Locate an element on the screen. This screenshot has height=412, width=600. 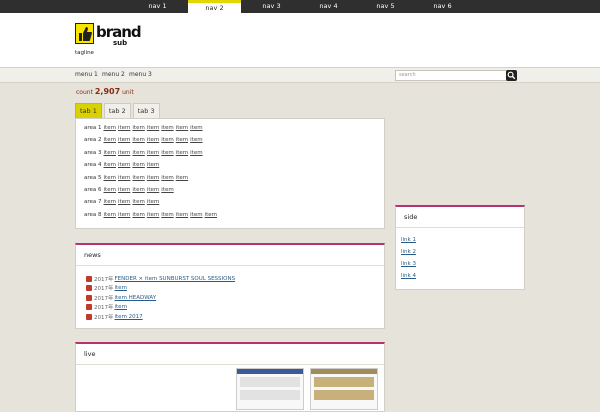
news-item: 2017年 item HEADWAY is located at coordinates (230, 298).